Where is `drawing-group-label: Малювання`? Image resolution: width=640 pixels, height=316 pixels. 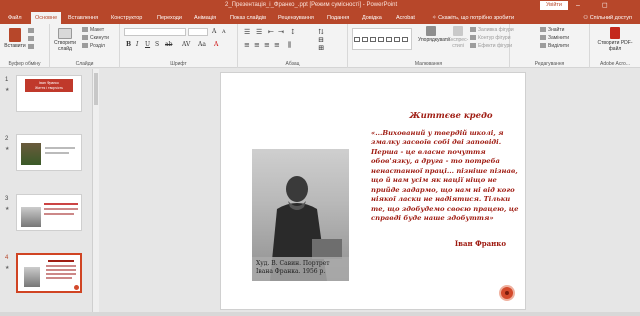 drawing-group-label: Малювання is located at coordinates (428, 64).